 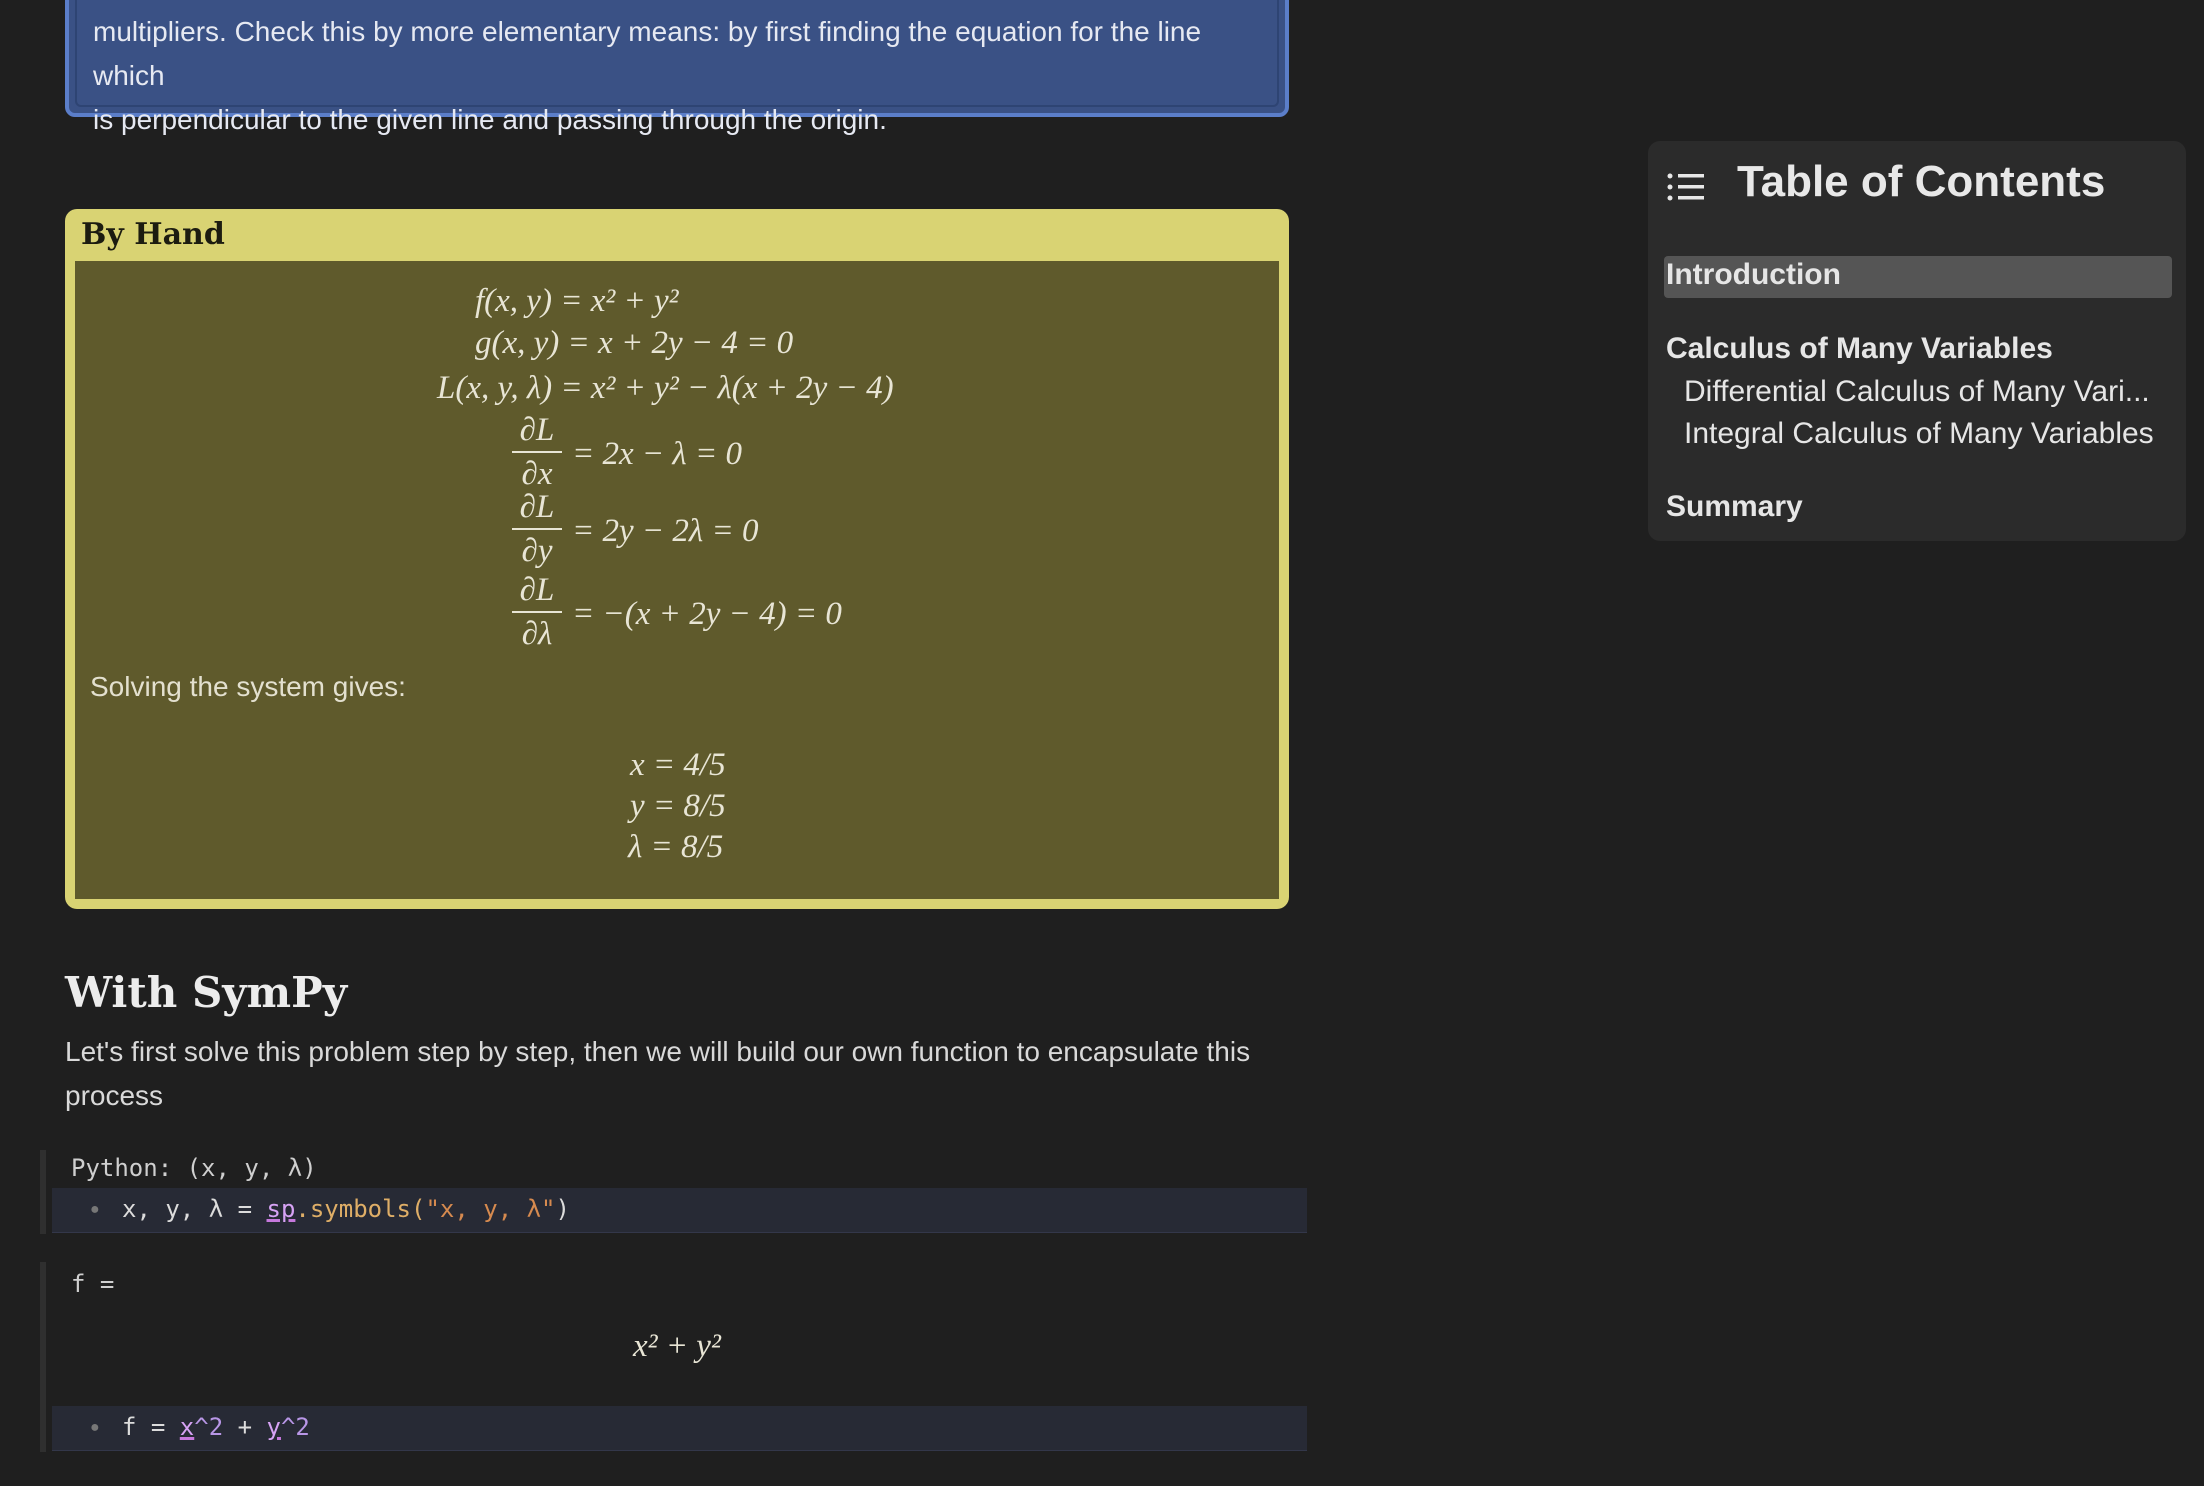 What do you see at coordinates (677, 1346) in the screenshot?
I see `cell-output-math: x² + y²` at bounding box center [677, 1346].